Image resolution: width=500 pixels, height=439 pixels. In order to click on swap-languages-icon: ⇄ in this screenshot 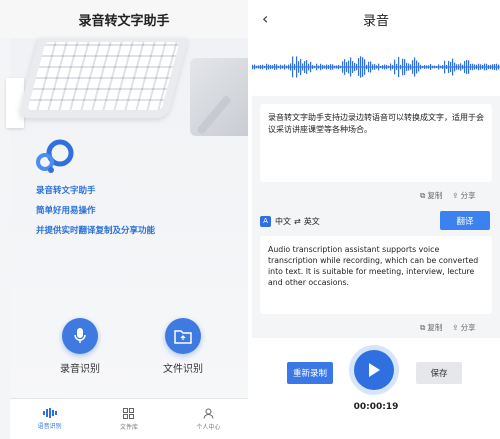, I will do `click(297, 221)`.